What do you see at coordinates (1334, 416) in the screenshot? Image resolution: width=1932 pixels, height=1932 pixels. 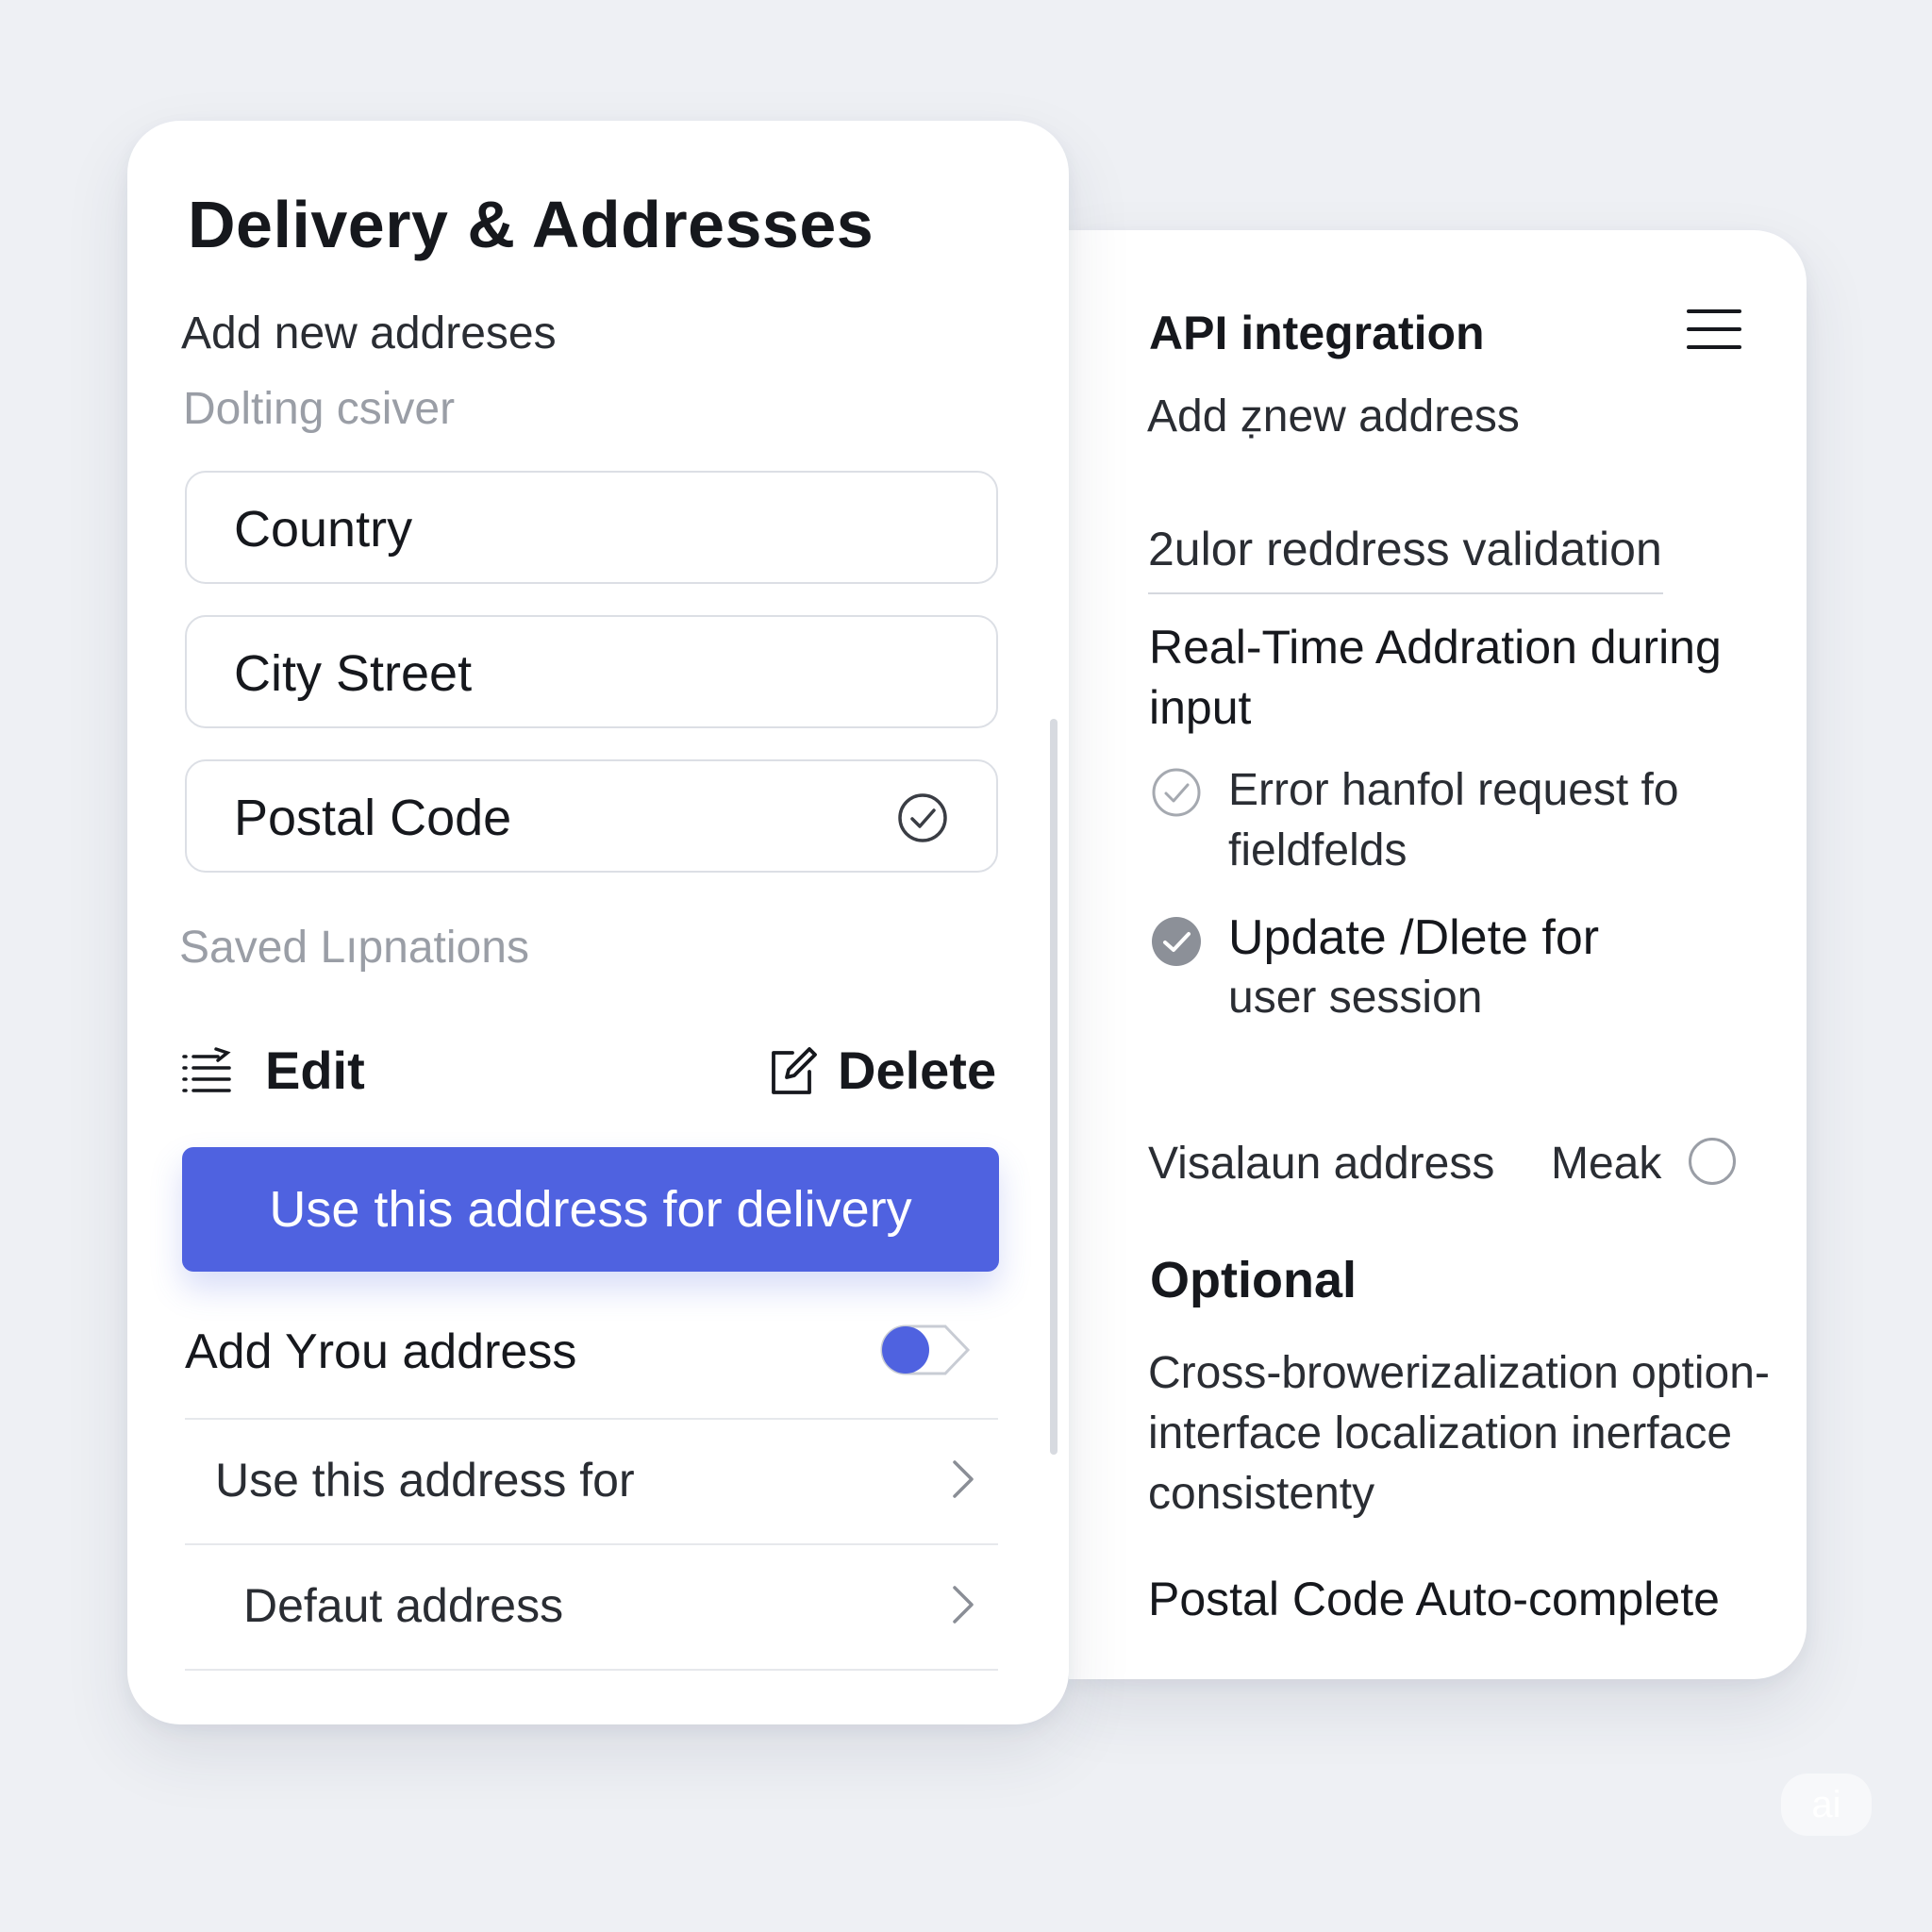 I see `add-new-address-label: Add ẓnew address` at bounding box center [1334, 416].